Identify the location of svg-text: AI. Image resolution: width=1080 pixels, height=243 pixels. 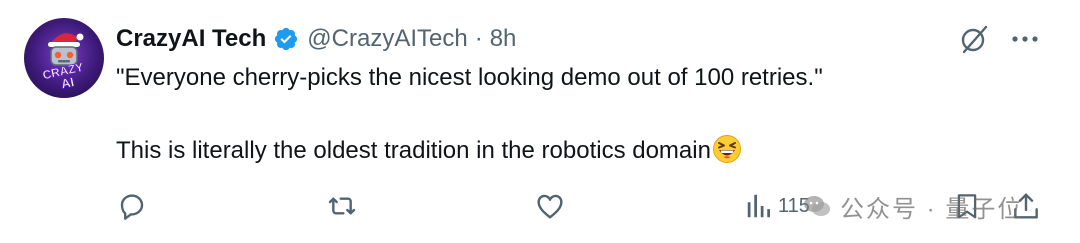
(68, 82).